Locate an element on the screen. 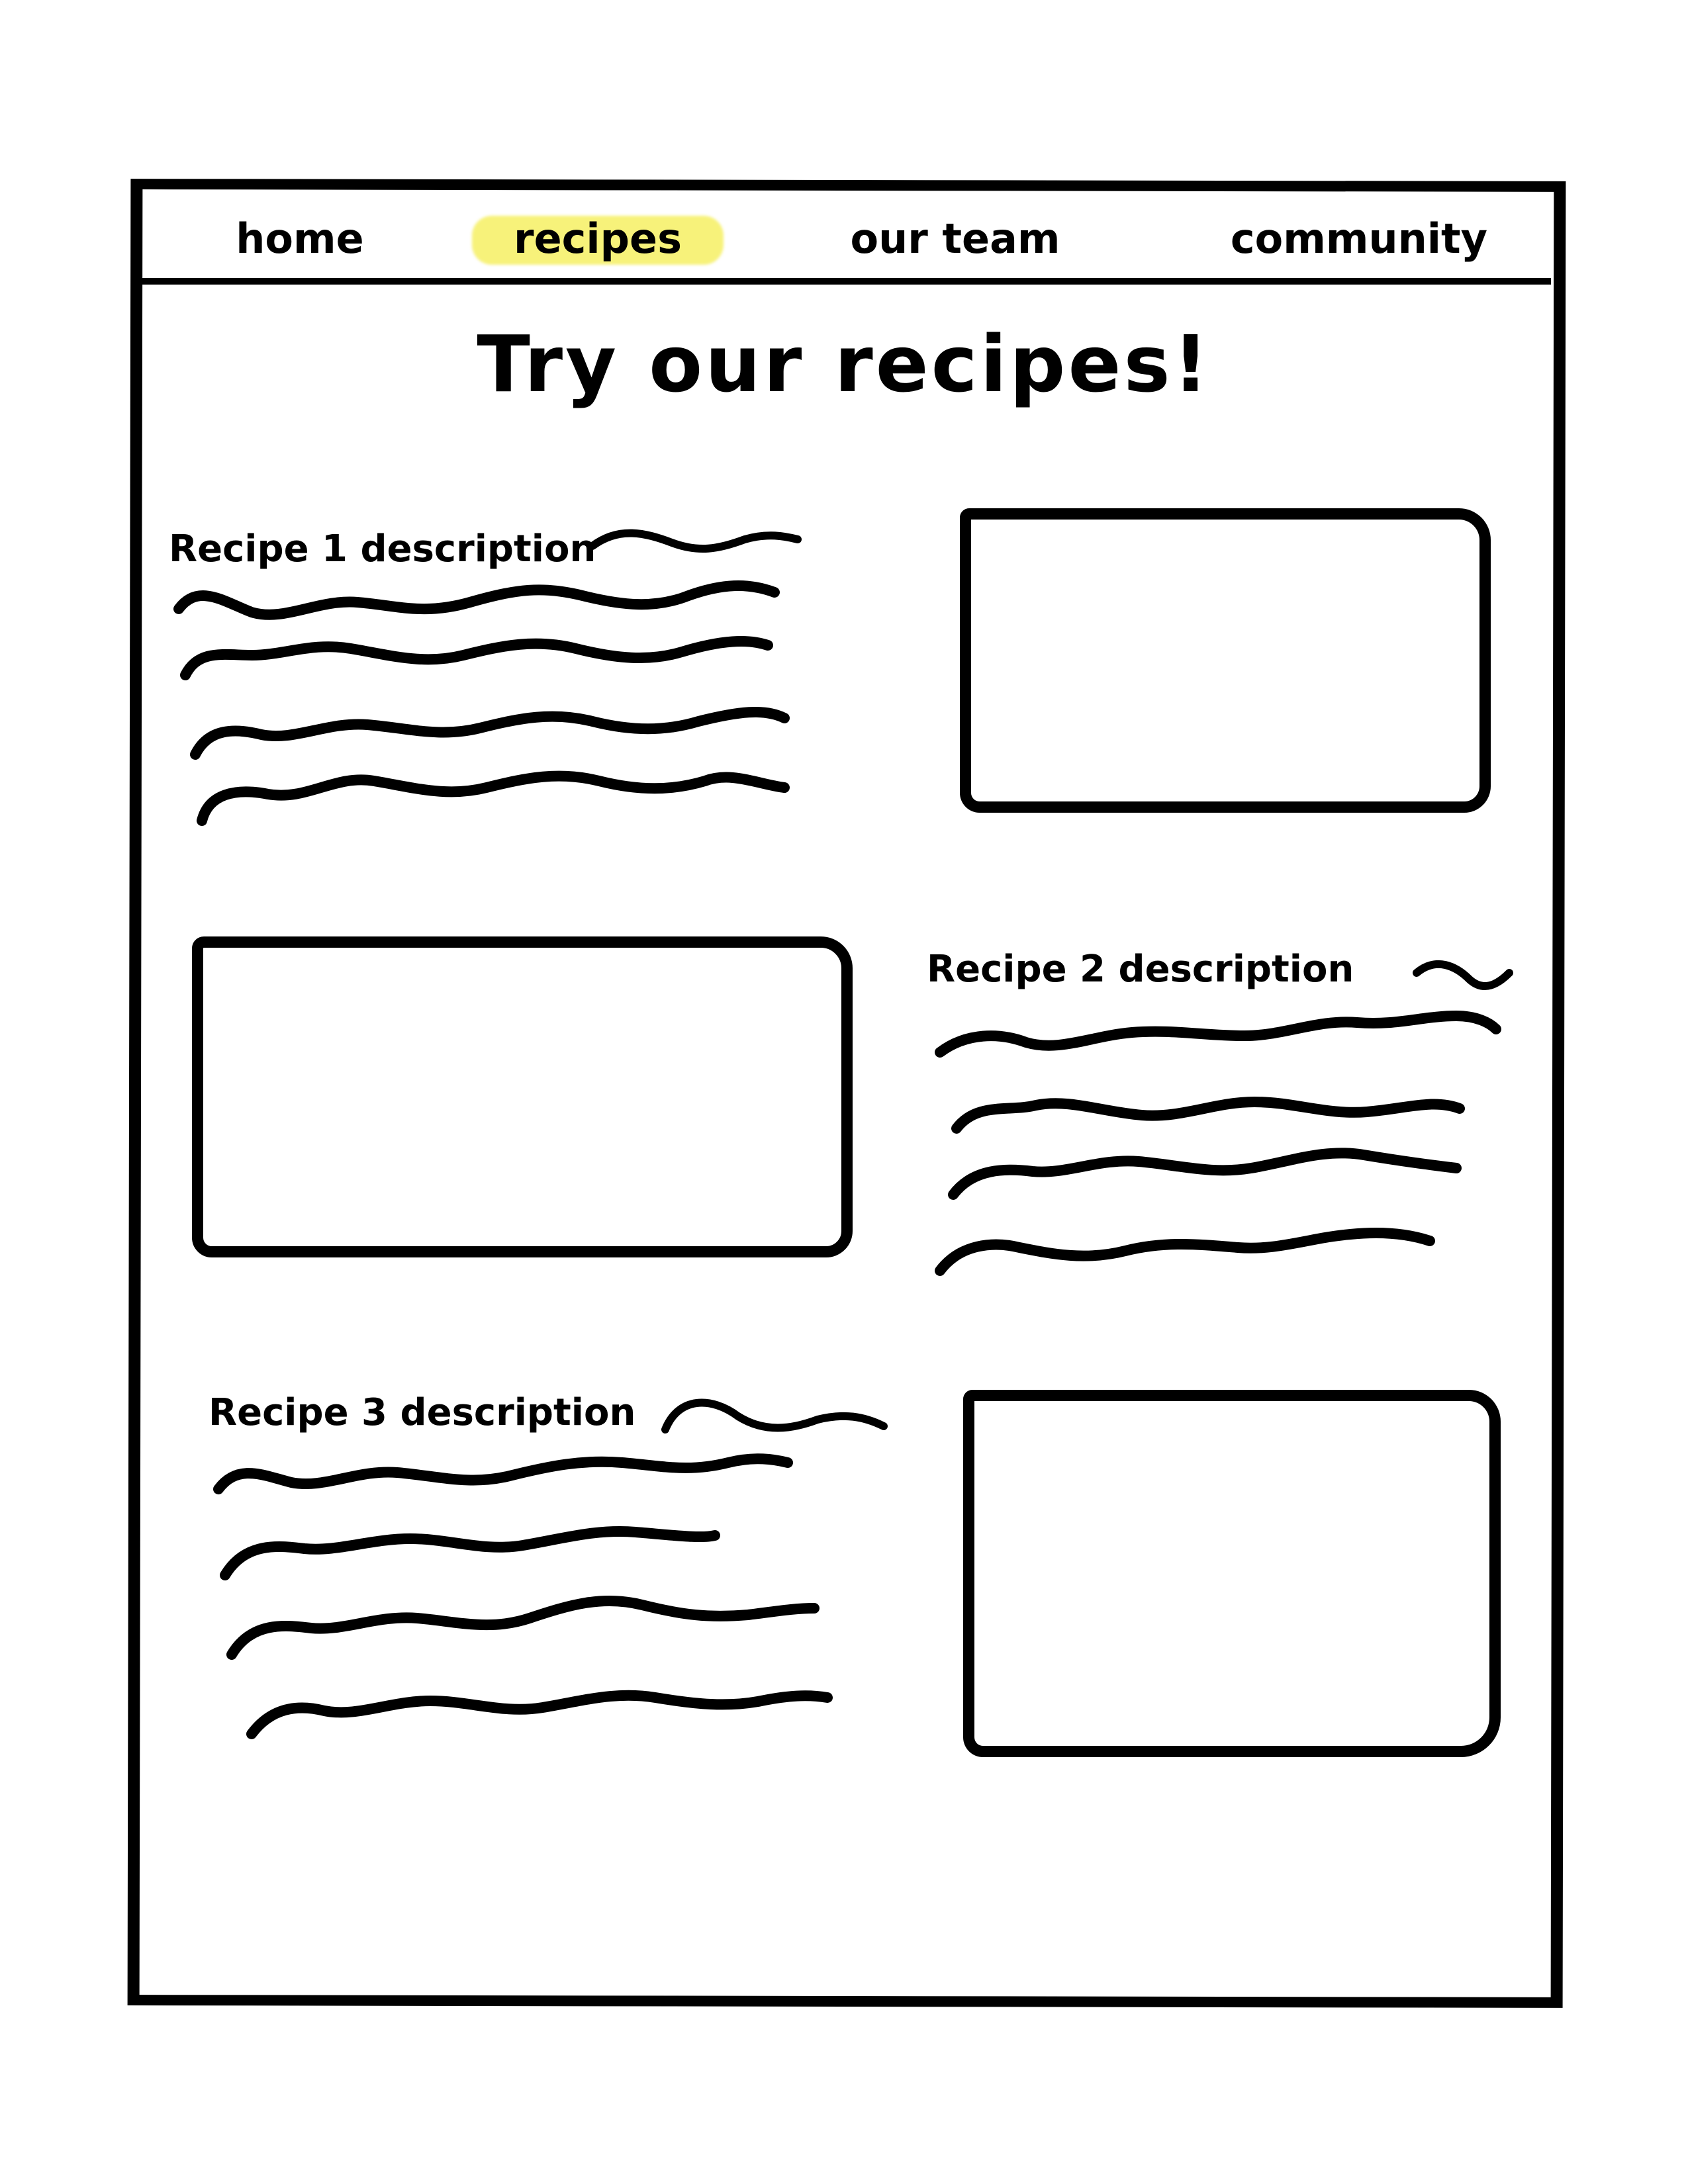 This screenshot has width=1688, height=2184. recipe-2-description-text is located at coordinates (1224, 1118).